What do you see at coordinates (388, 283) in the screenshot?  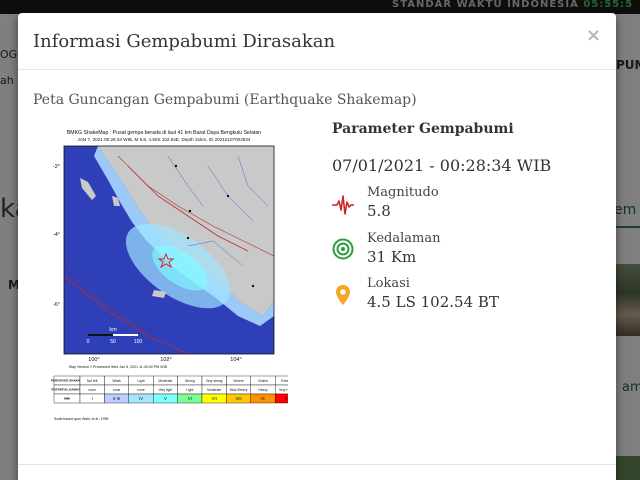 I see `location-label: Lokasi` at bounding box center [388, 283].